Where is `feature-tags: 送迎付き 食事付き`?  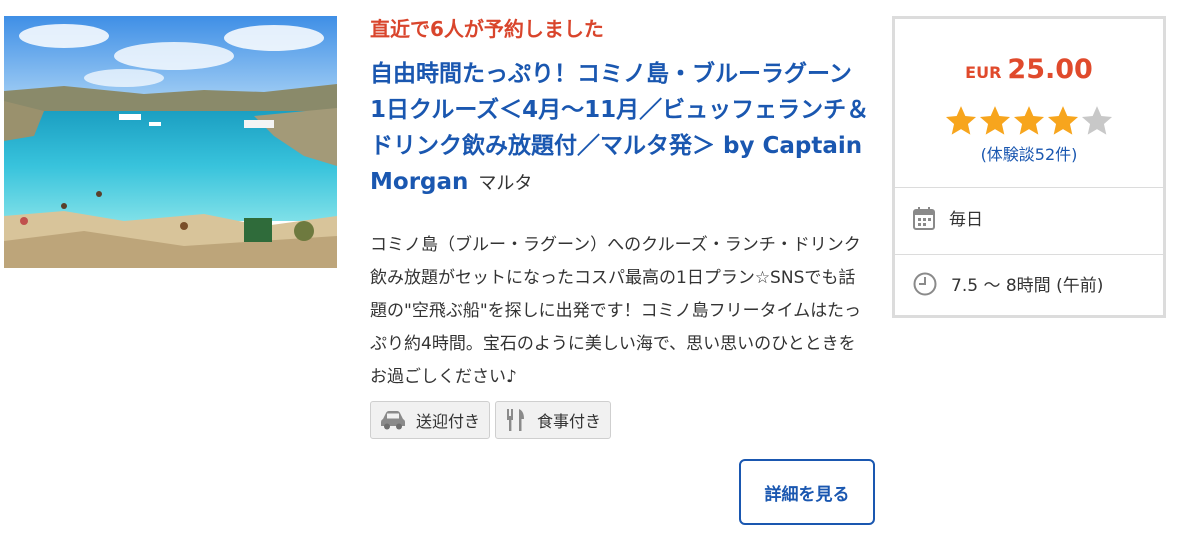 feature-tags: 送迎付き 食事付き is located at coordinates (491, 420).